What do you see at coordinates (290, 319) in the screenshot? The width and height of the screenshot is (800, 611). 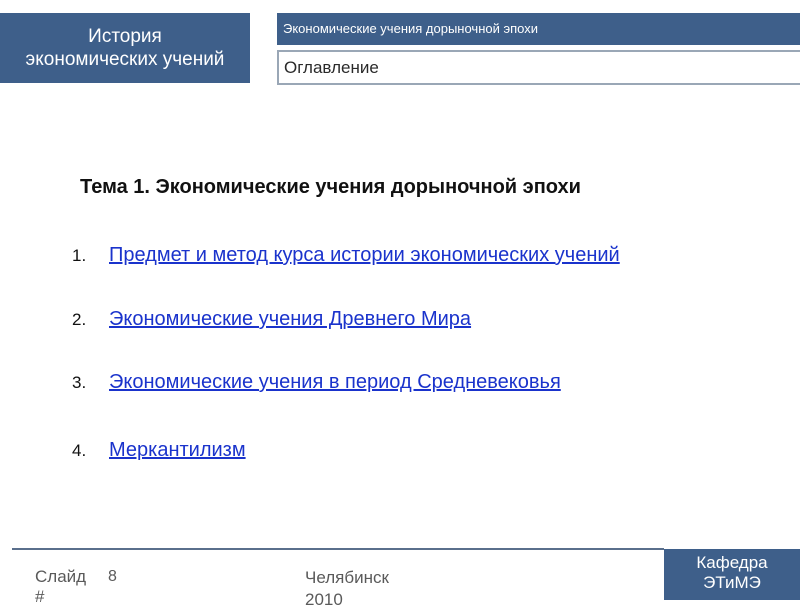 I see `topic-link-ancient-world: Экономические учения Древнего Мира` at bounding box center [290, 319].